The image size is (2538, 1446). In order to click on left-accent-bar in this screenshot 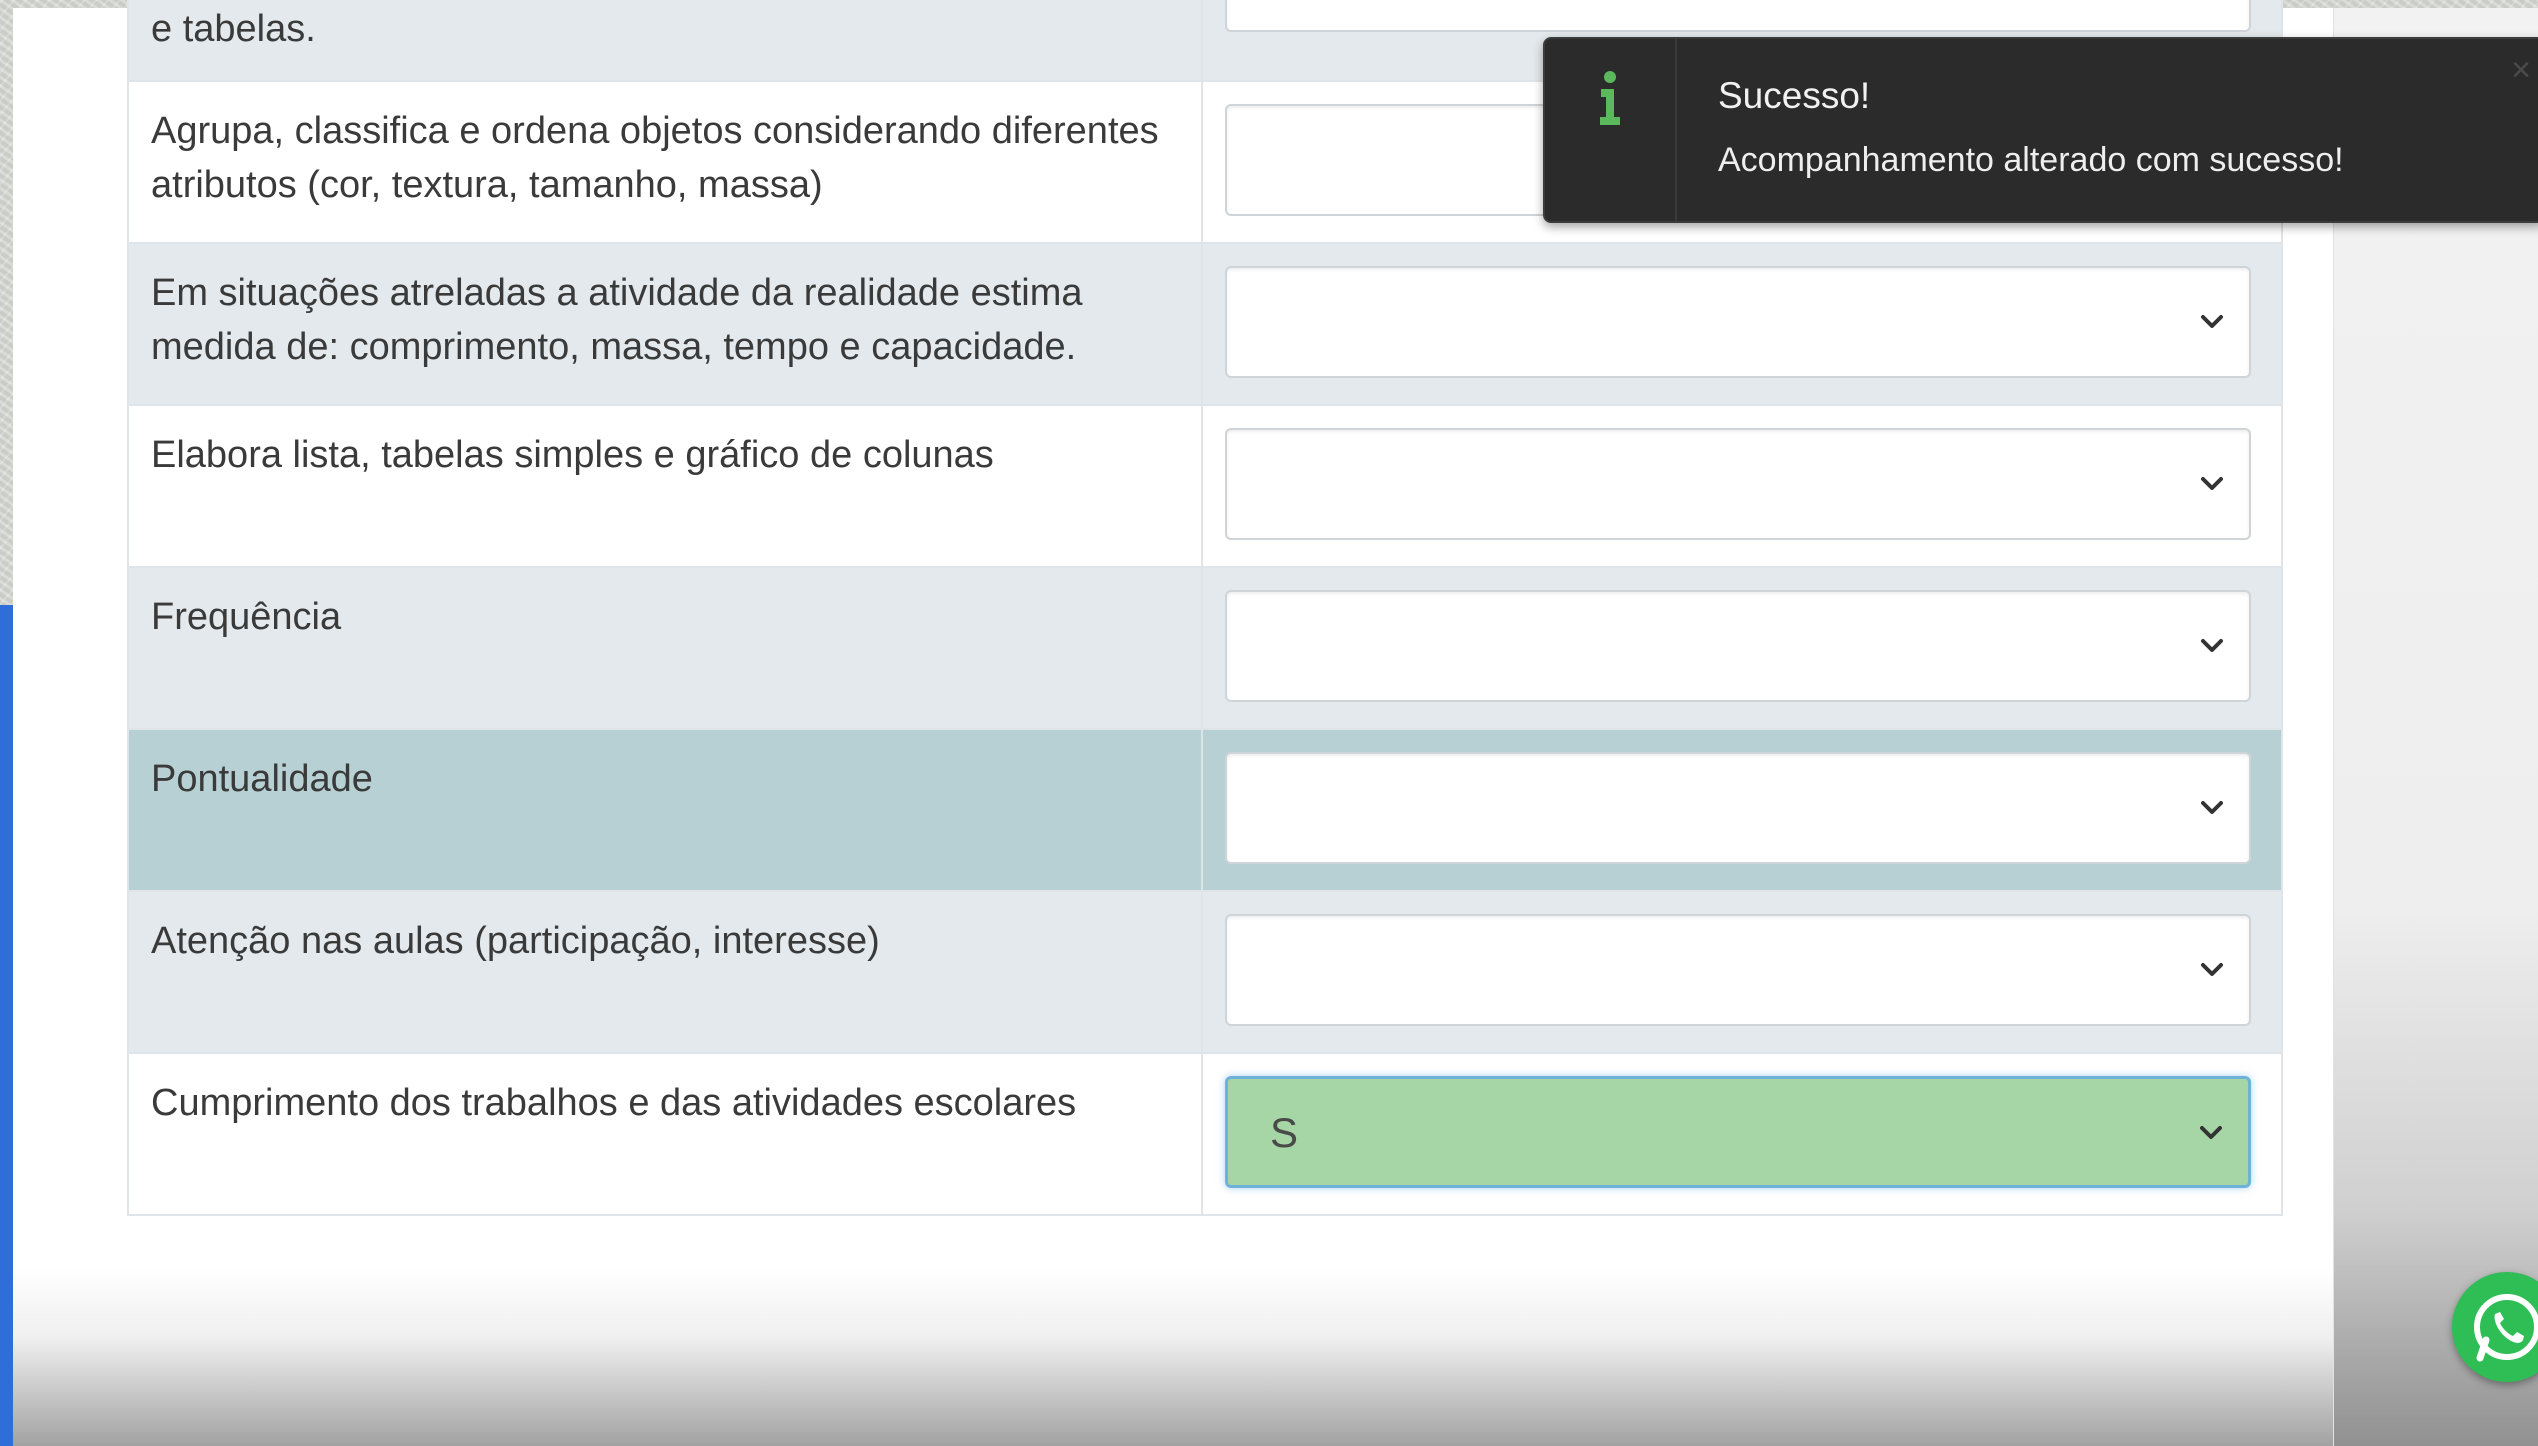, I will do `click(7, 1025)`.